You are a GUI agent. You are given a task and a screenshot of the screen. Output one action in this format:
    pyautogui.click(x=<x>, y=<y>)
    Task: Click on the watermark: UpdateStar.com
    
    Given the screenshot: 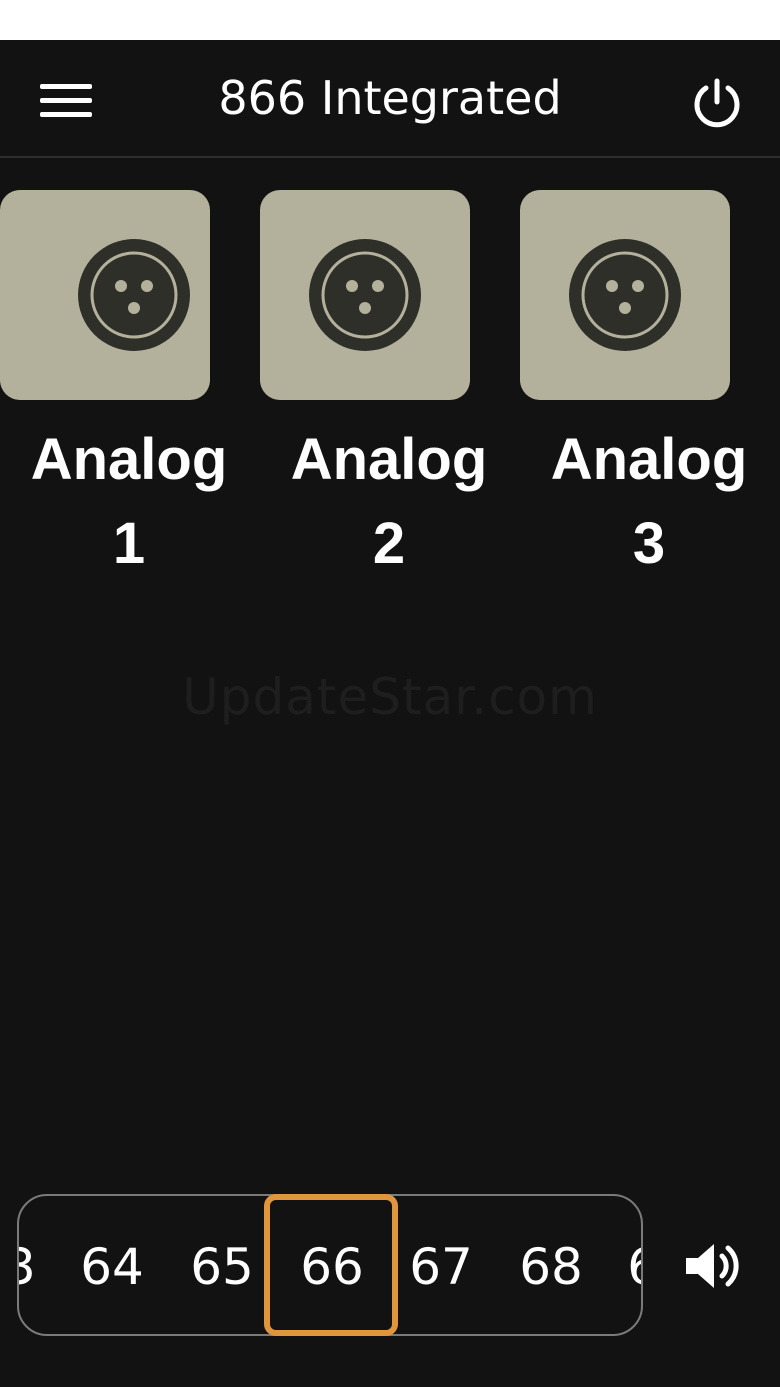 What is the action you would take?
    pyautogui.click(x=390, y=697)
    